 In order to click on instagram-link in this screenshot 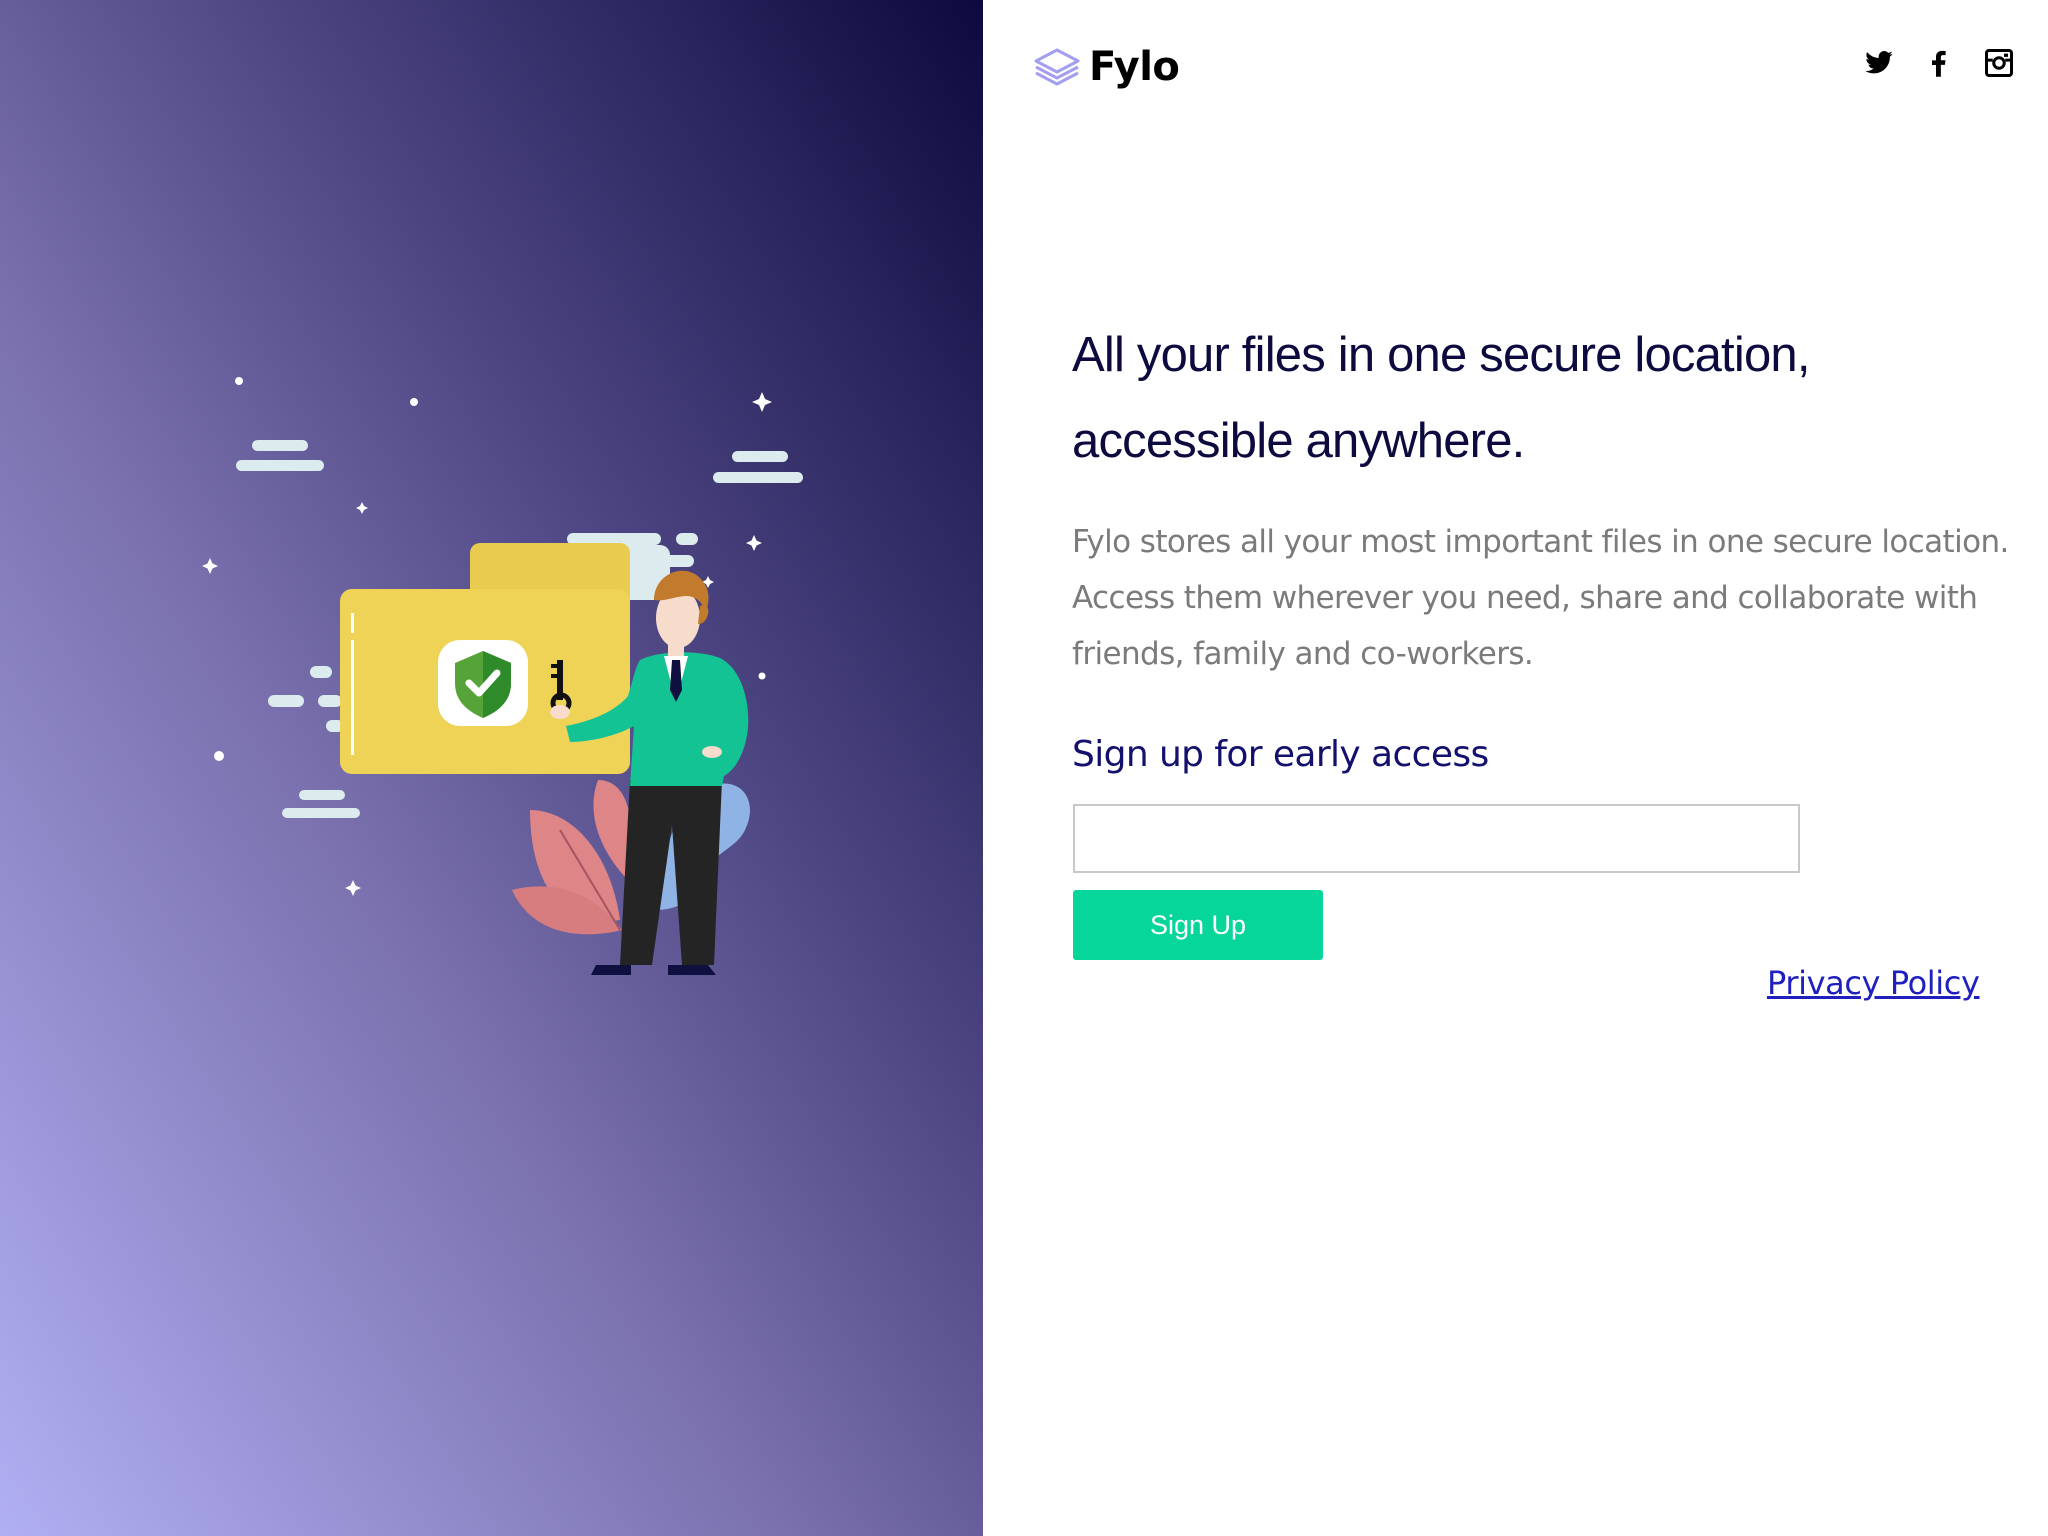, I will do `click(1999, 63)`.